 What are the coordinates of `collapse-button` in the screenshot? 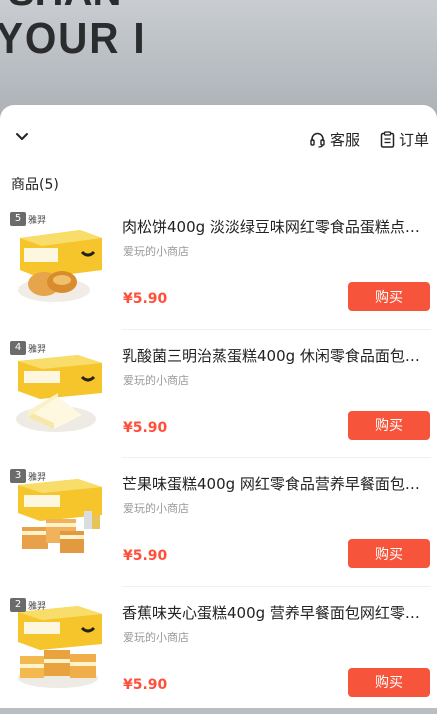 It's located at (22, 137).